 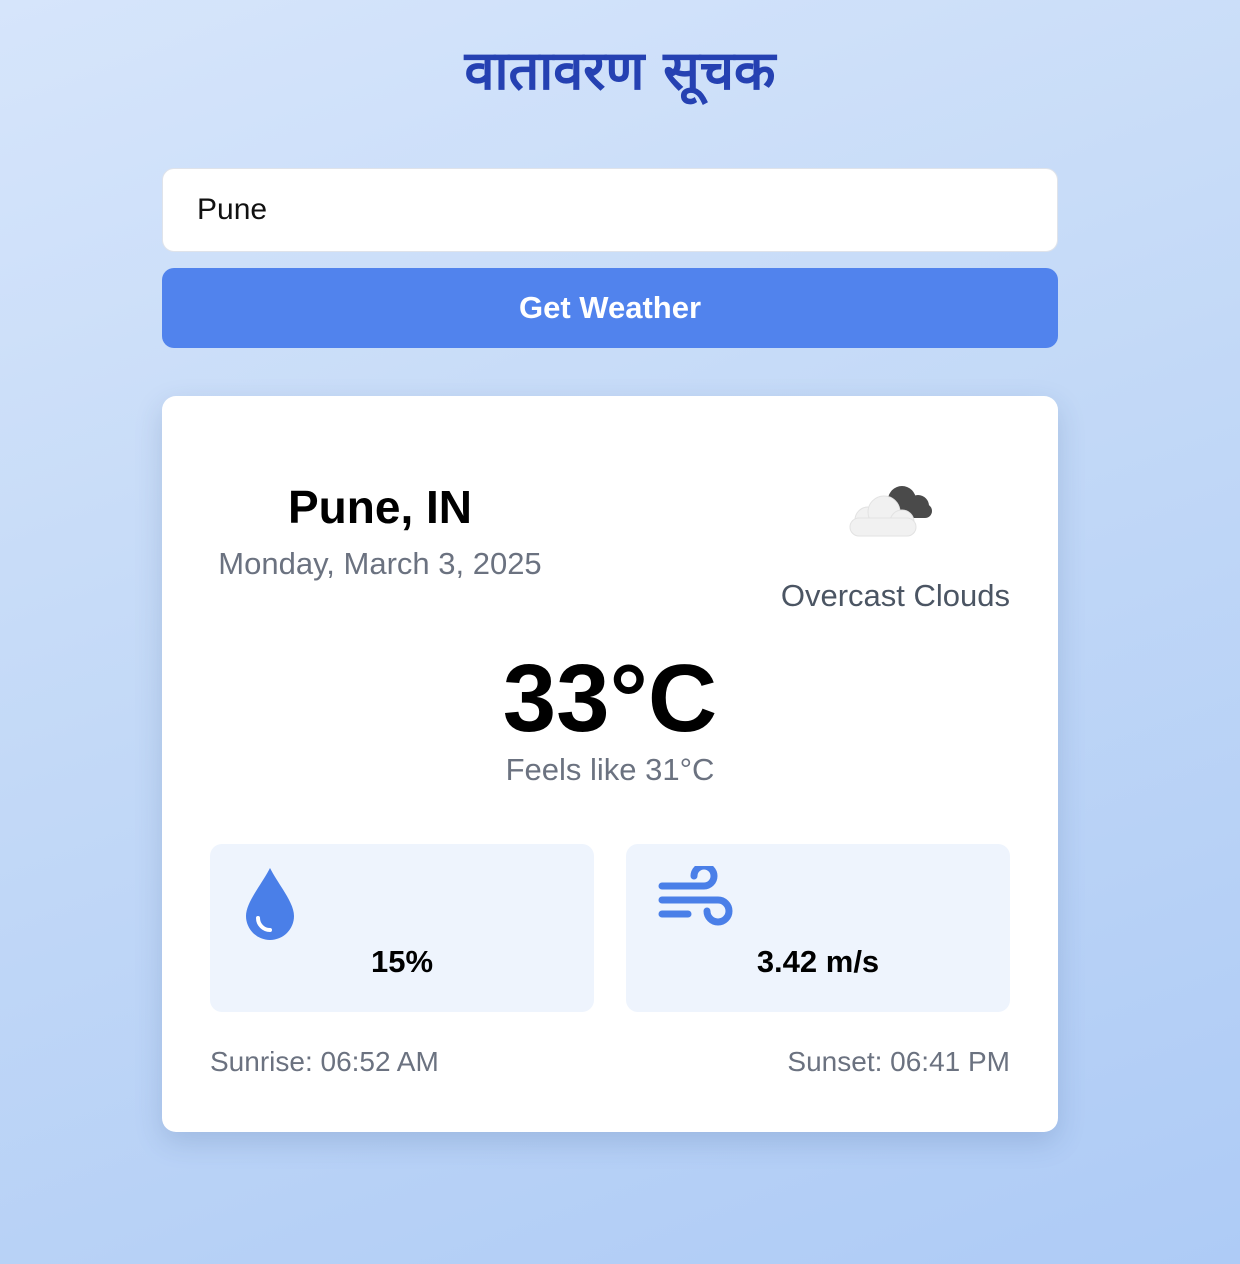 What do you see at coordinates (890, 508) in the screenshot?
I see `overcast-cloud-icon` at bounding box center [890, 508].